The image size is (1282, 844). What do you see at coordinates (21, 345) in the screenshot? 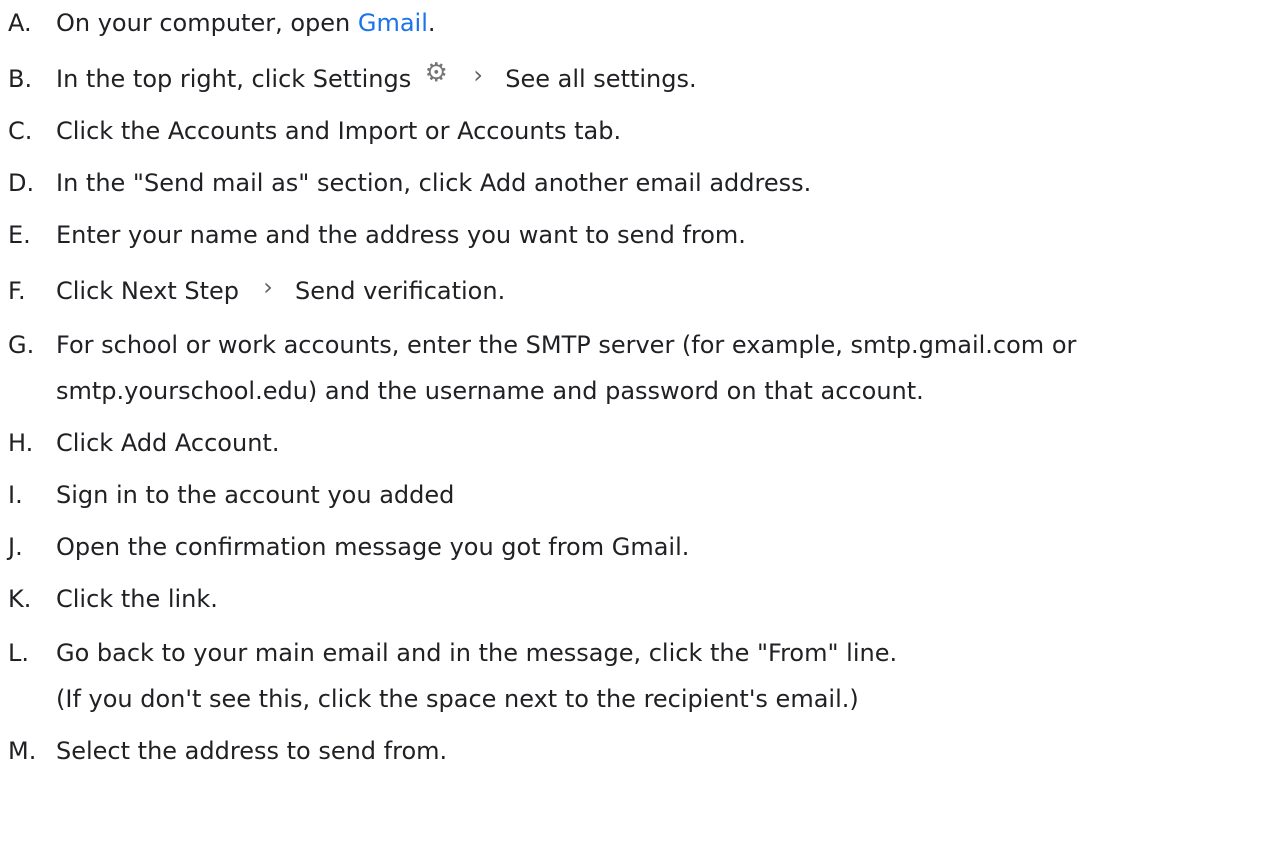
I see `step-marker: G.` at bounding box center [21, 345].